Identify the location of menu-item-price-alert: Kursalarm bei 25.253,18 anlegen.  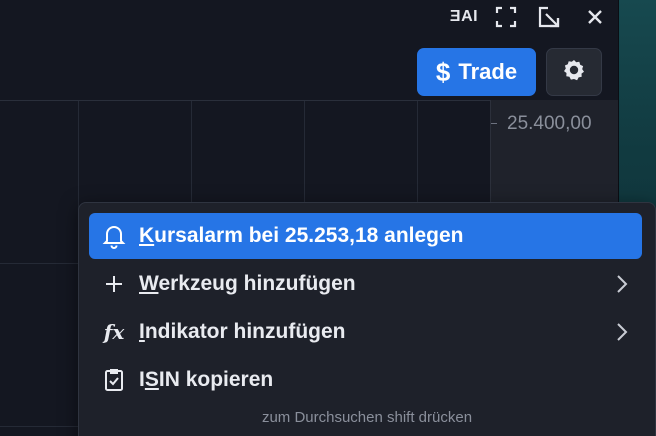
(365, 236).